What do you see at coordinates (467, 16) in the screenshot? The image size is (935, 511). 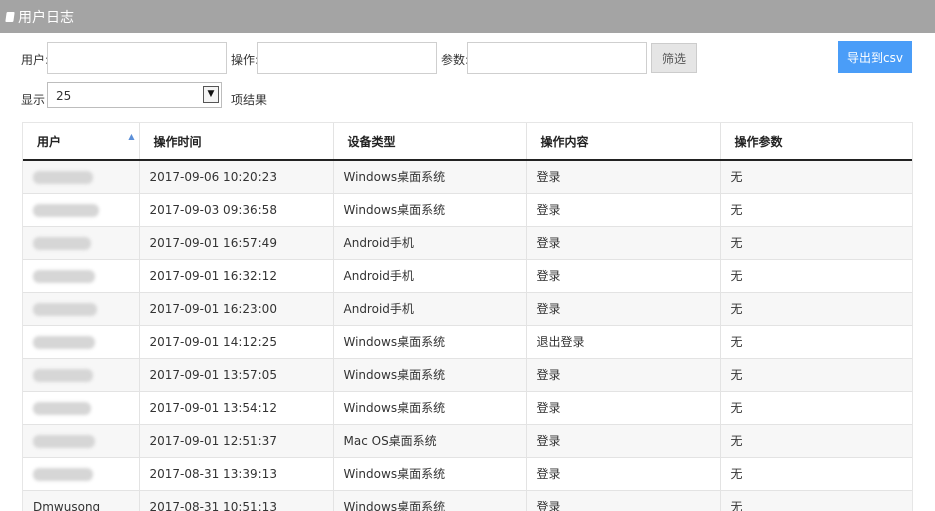 I see `title-bar: 用户日志` at bounding box center [467, 16].